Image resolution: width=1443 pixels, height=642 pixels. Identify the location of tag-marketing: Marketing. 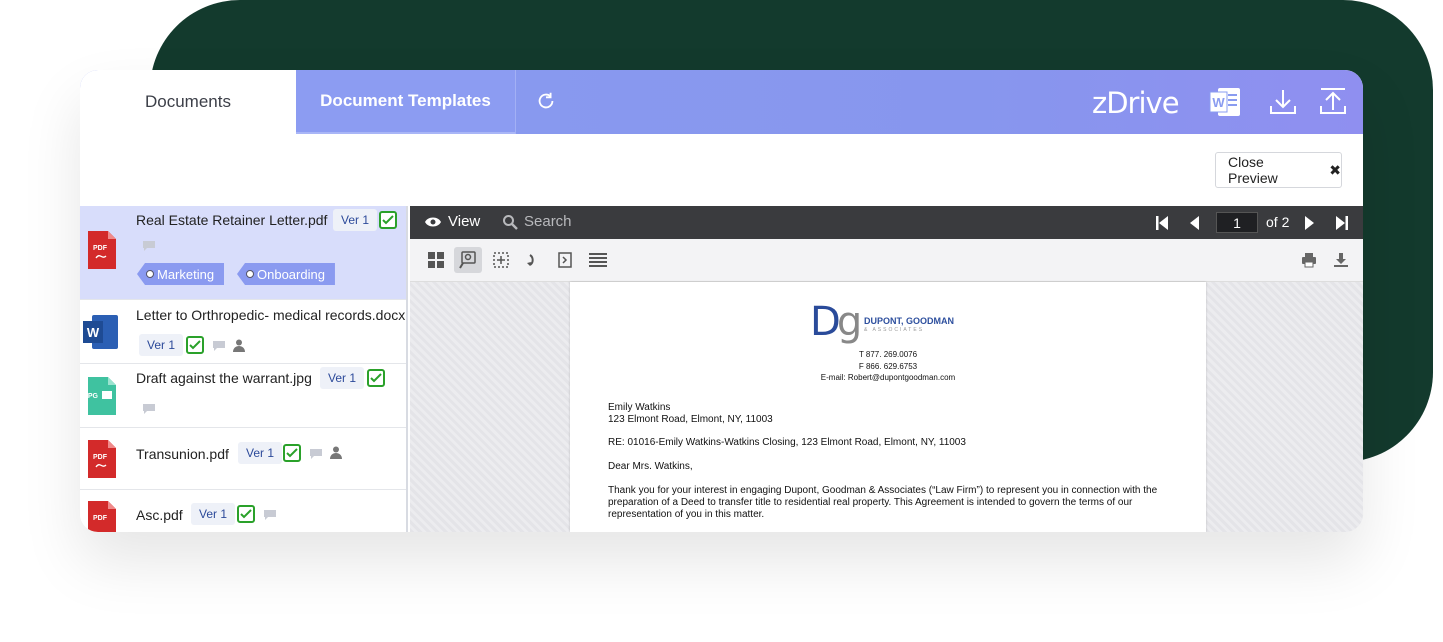
(181, 274).